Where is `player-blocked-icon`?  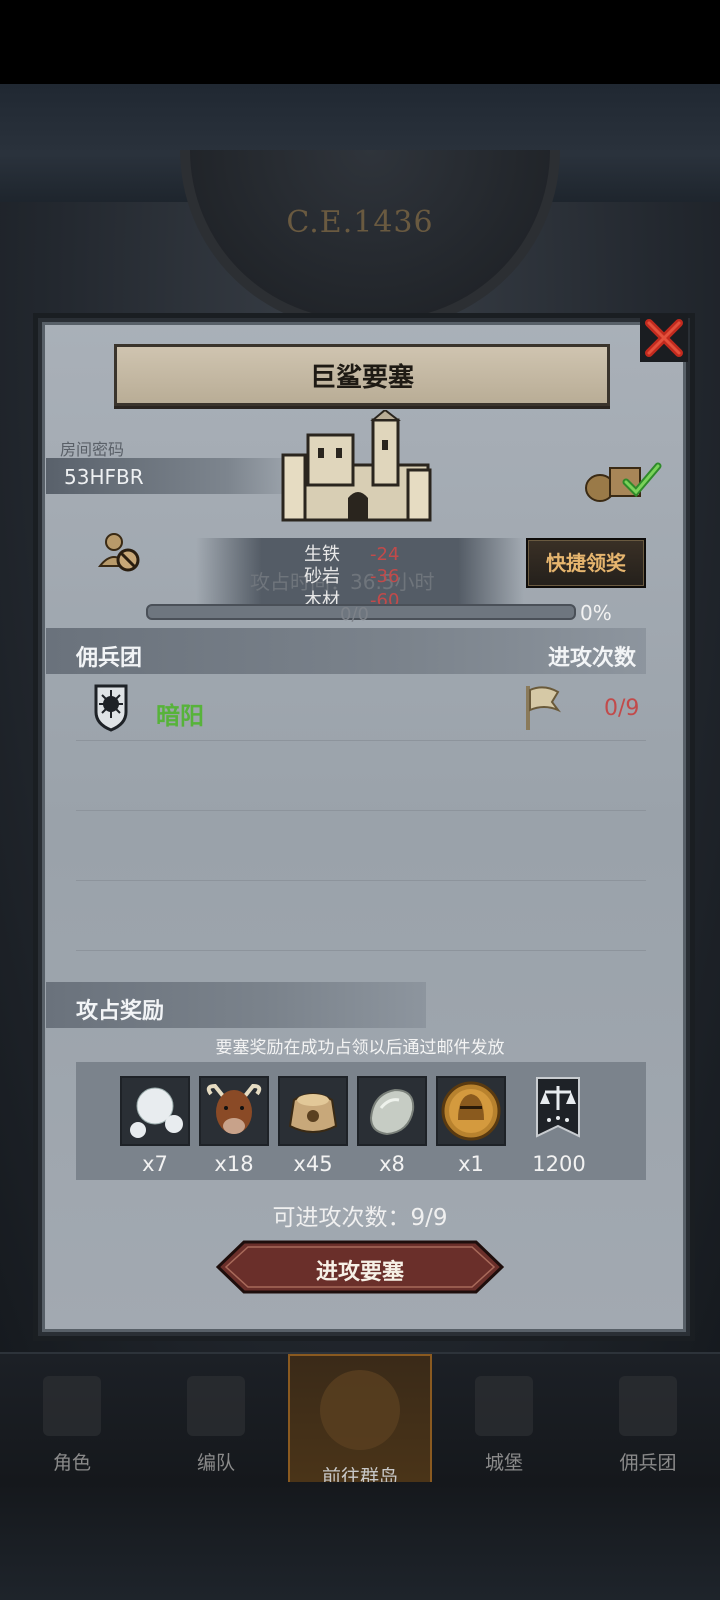
player-blocked-icon is located at coordinates (119, 552).